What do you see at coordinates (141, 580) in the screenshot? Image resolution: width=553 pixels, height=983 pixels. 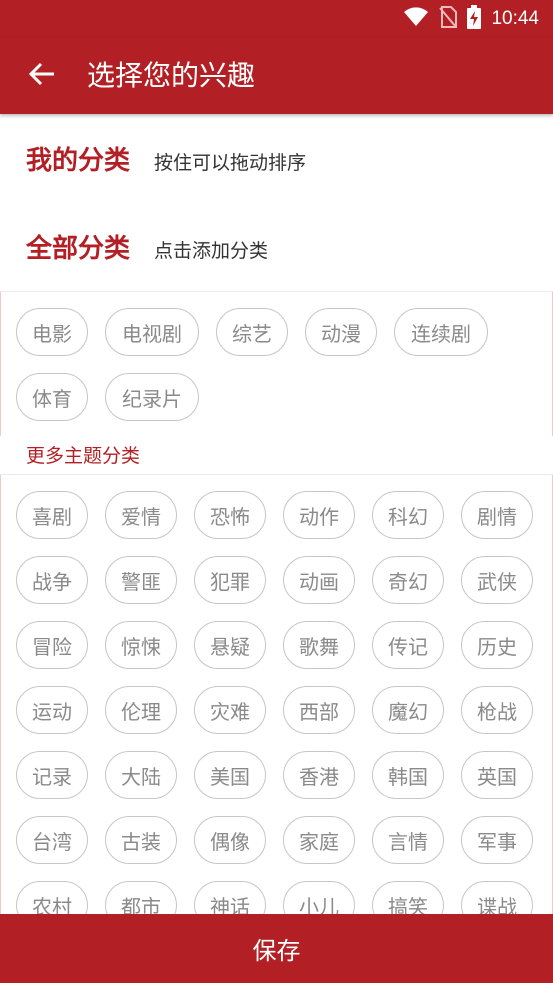 I see `topic-chip: 警匪` at bounding box center [141, 580].